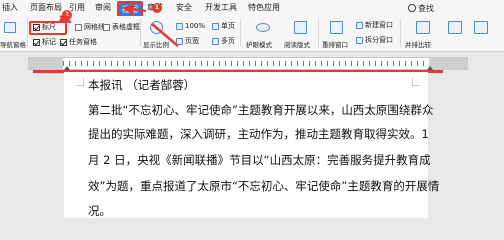 This screenshot has width=504, height=240. Describe the element at coordinates (259, 160) in the screenshot. I see `doc-paragraph-line: 月 2 日，央视《新闻联播》节目以“山西太原：完善服务提升教育成` at that location.